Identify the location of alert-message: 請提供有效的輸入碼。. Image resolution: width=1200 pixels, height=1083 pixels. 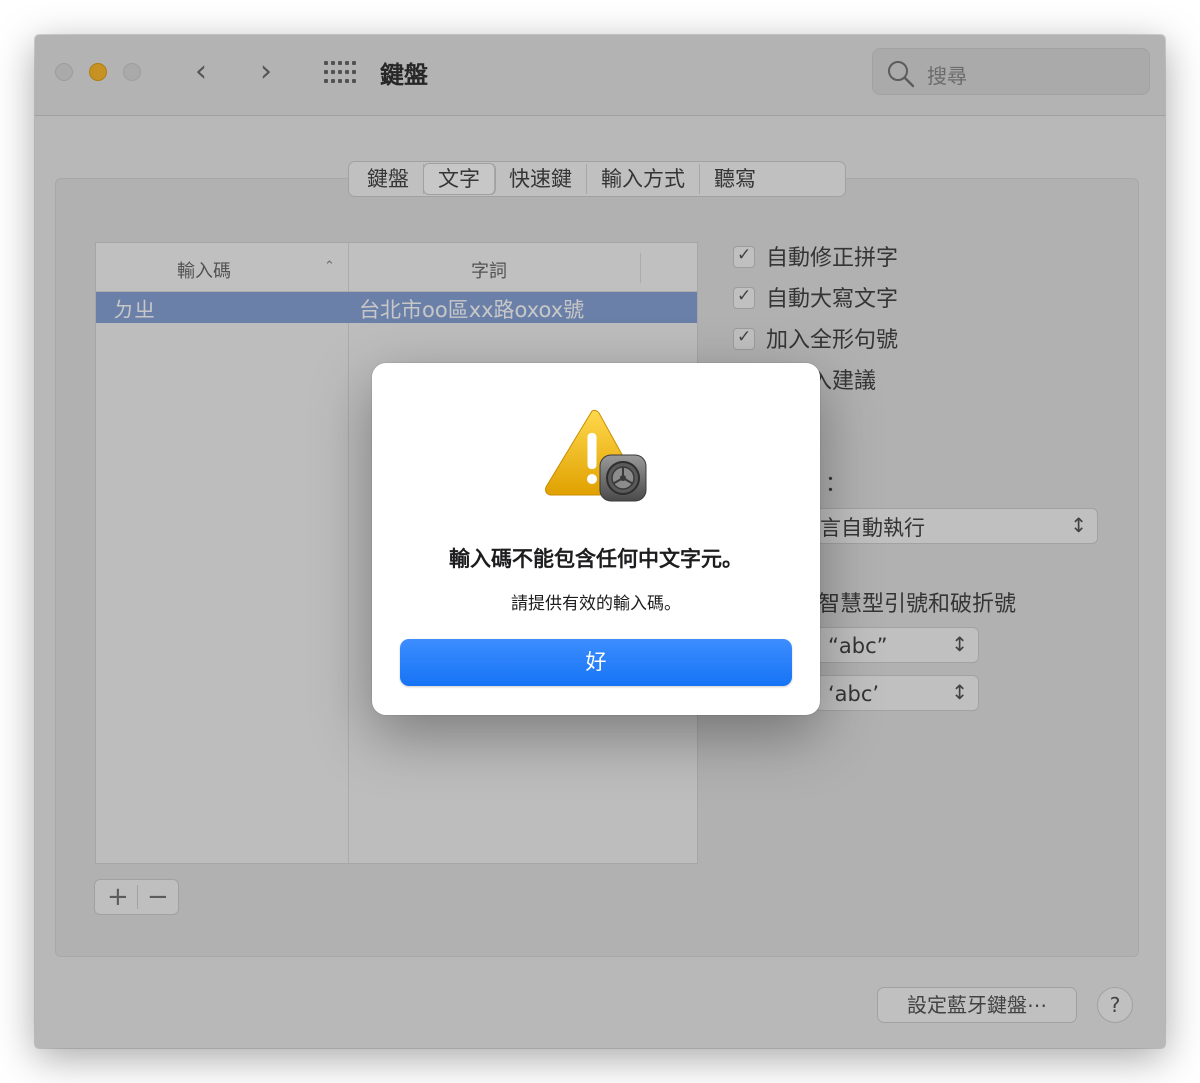
(596, 604).